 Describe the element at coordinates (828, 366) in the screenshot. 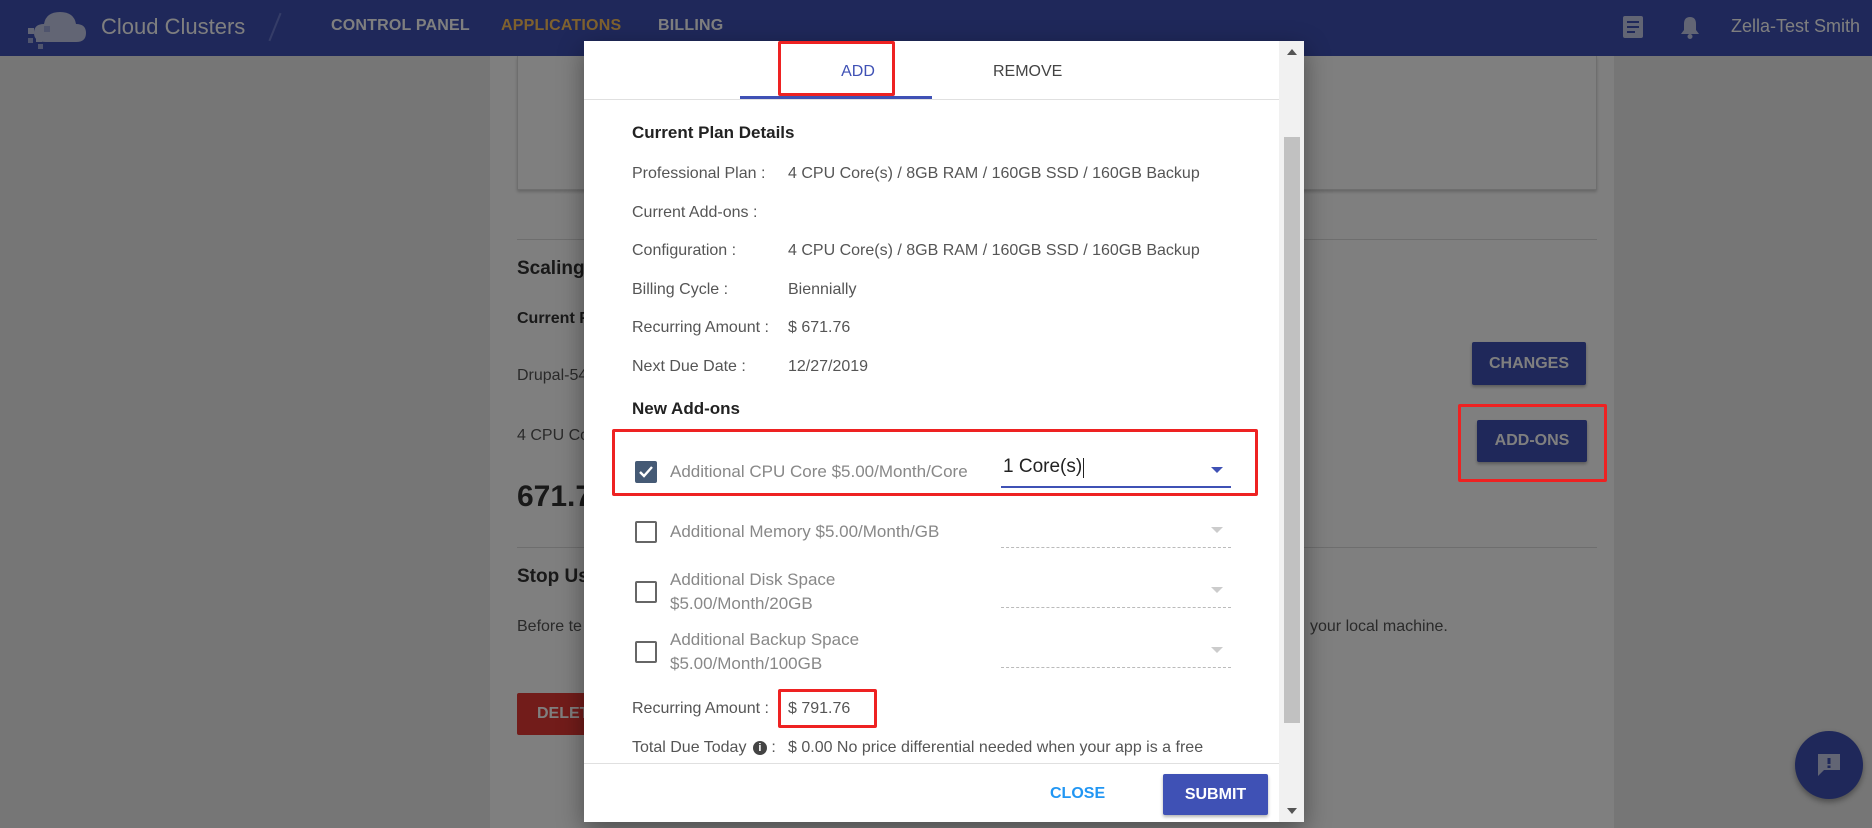

I see `plan-row-value: 12/27/2019` at that location.